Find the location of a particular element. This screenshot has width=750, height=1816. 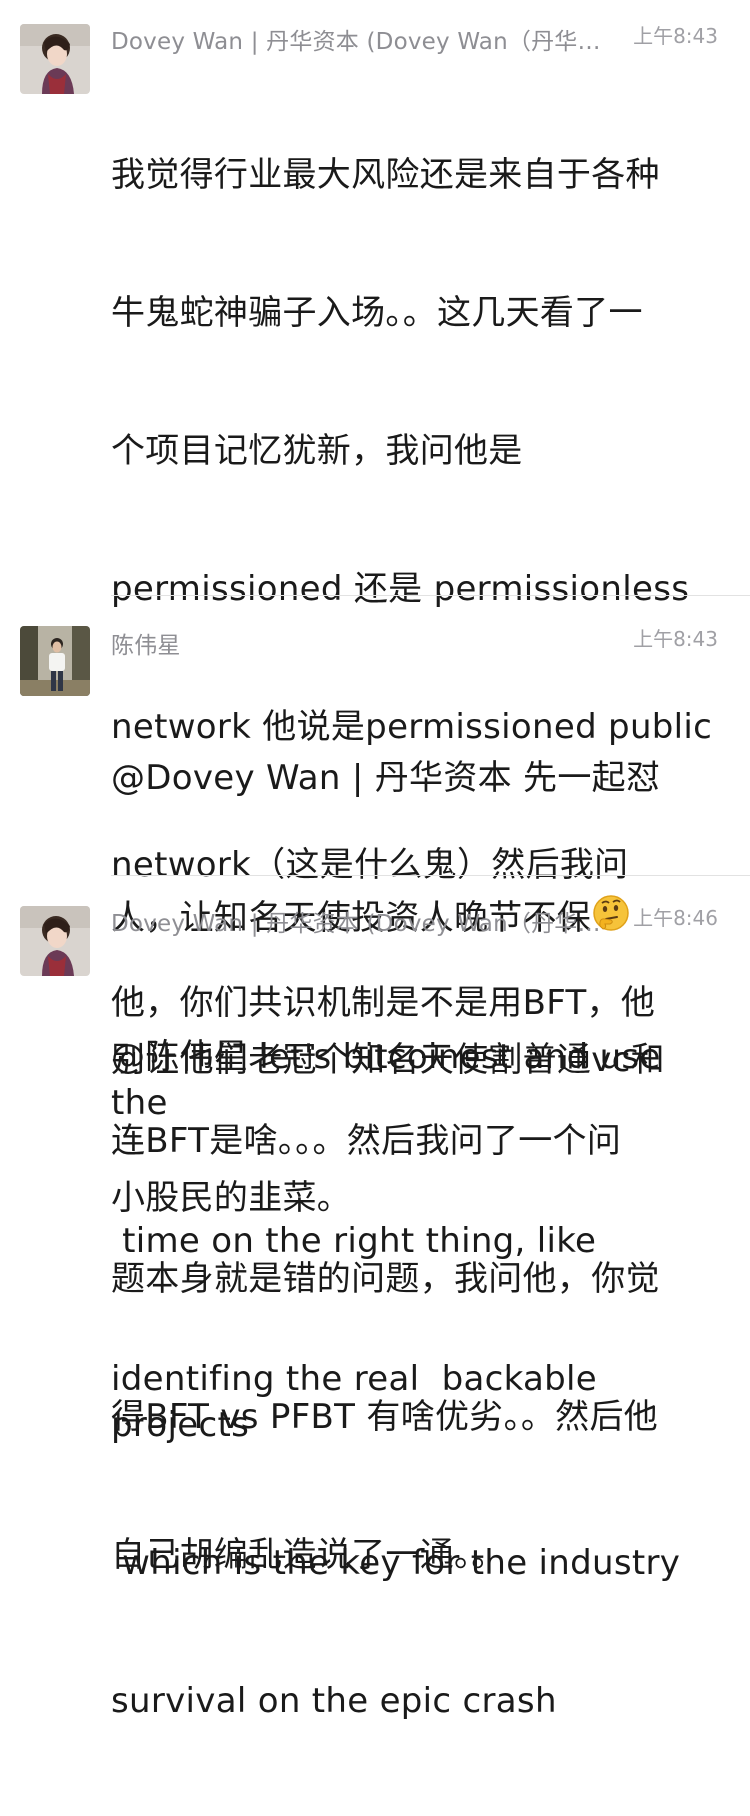

text-line: time on the right thing, like is located at coordinates (354, 1241).